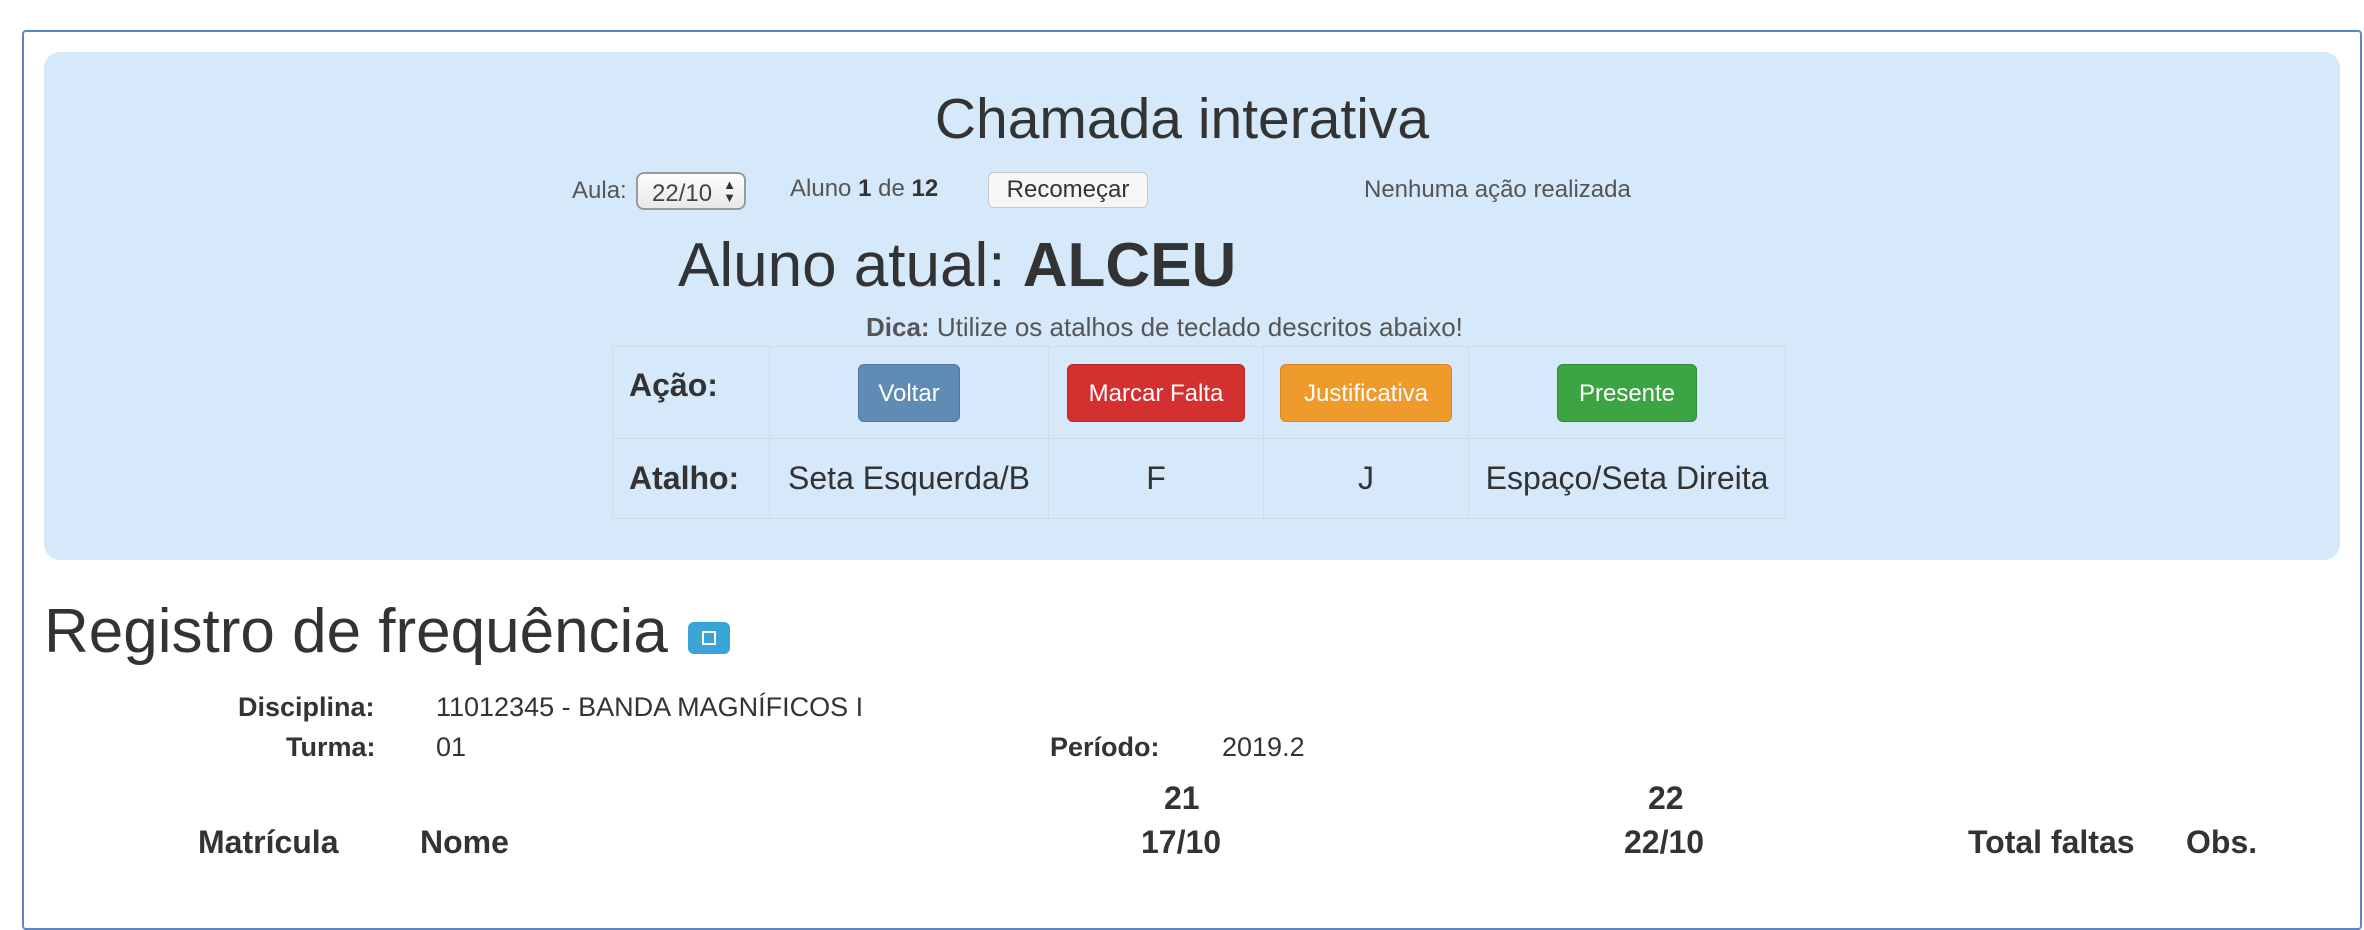 This screenshot has height=930, width=2364. Describe the element at coordinates (682, 193) in the screenshot. I see `aula-select-value: 22/10` at that location.